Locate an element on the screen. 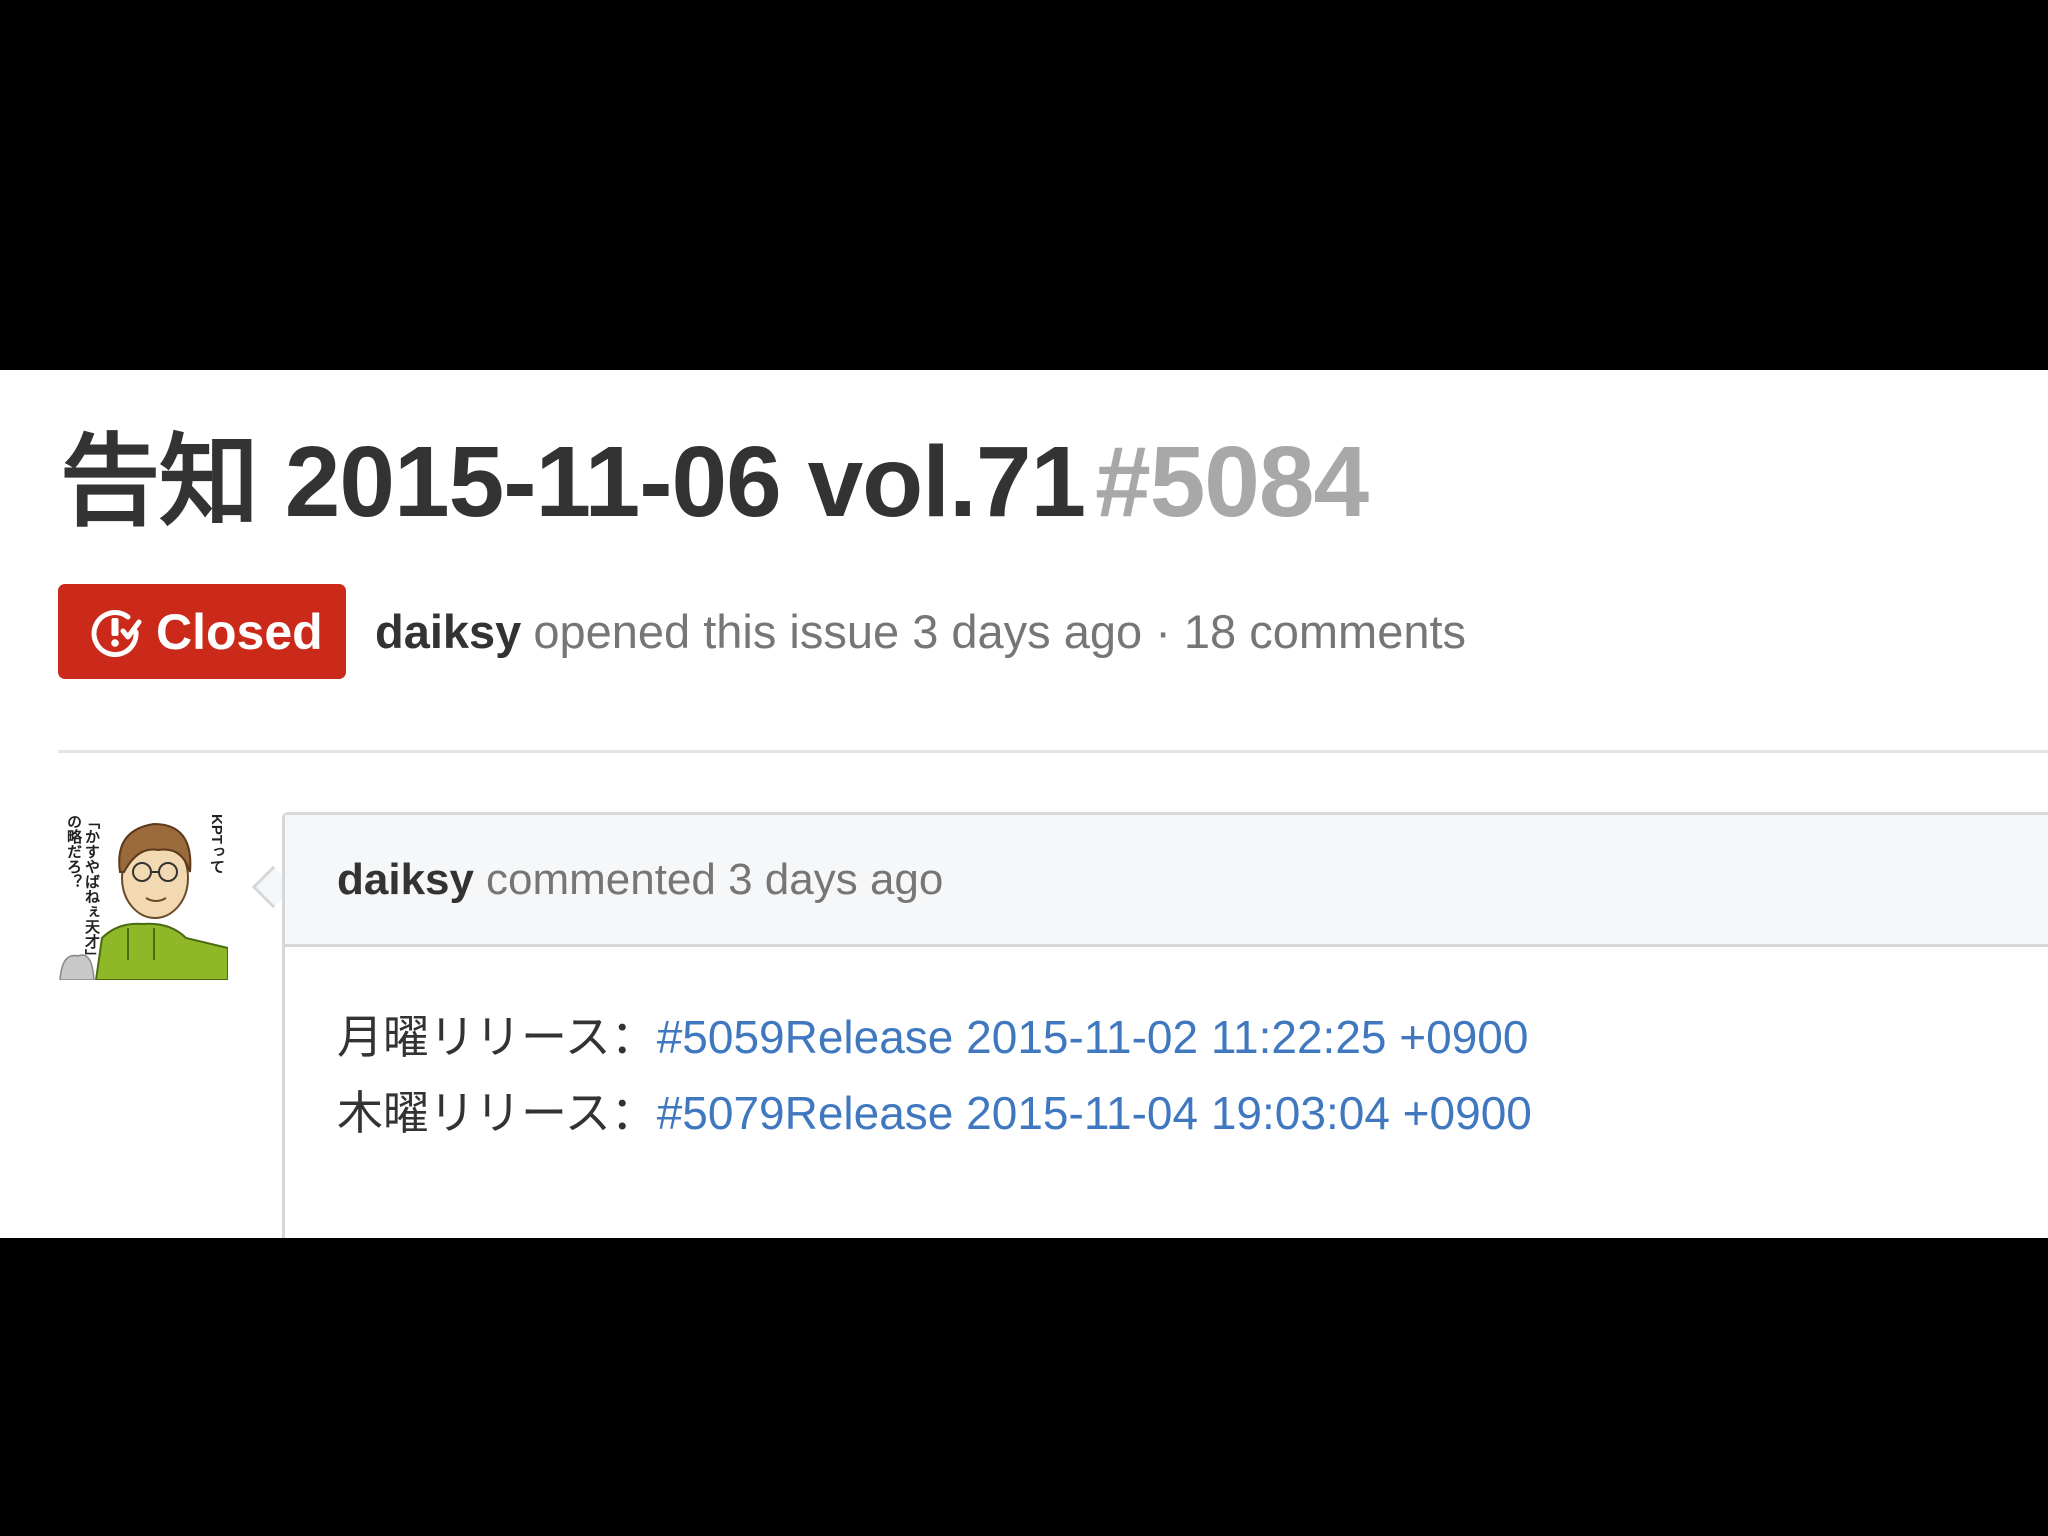  comment-header: daiksy commented 3 days ago is located at coordinates (1166, 881).